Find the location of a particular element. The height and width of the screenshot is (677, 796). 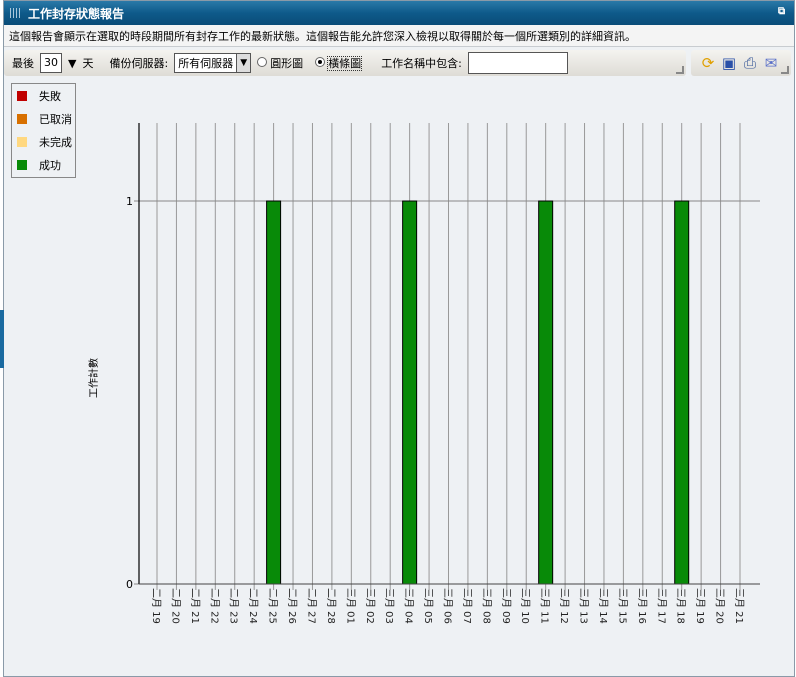

legend-item: 成功 is located at coordinates (43, 164).